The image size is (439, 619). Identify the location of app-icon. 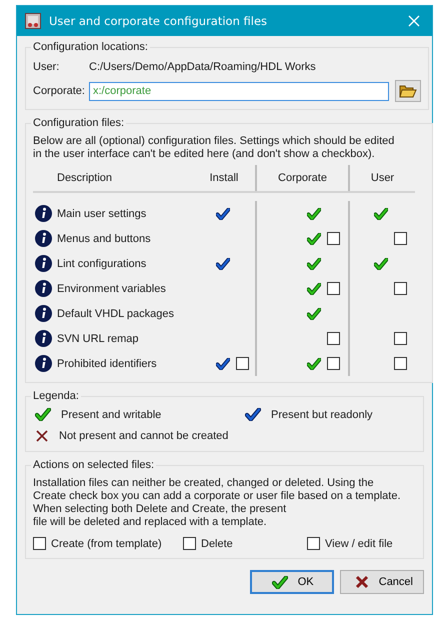
(33, 21).